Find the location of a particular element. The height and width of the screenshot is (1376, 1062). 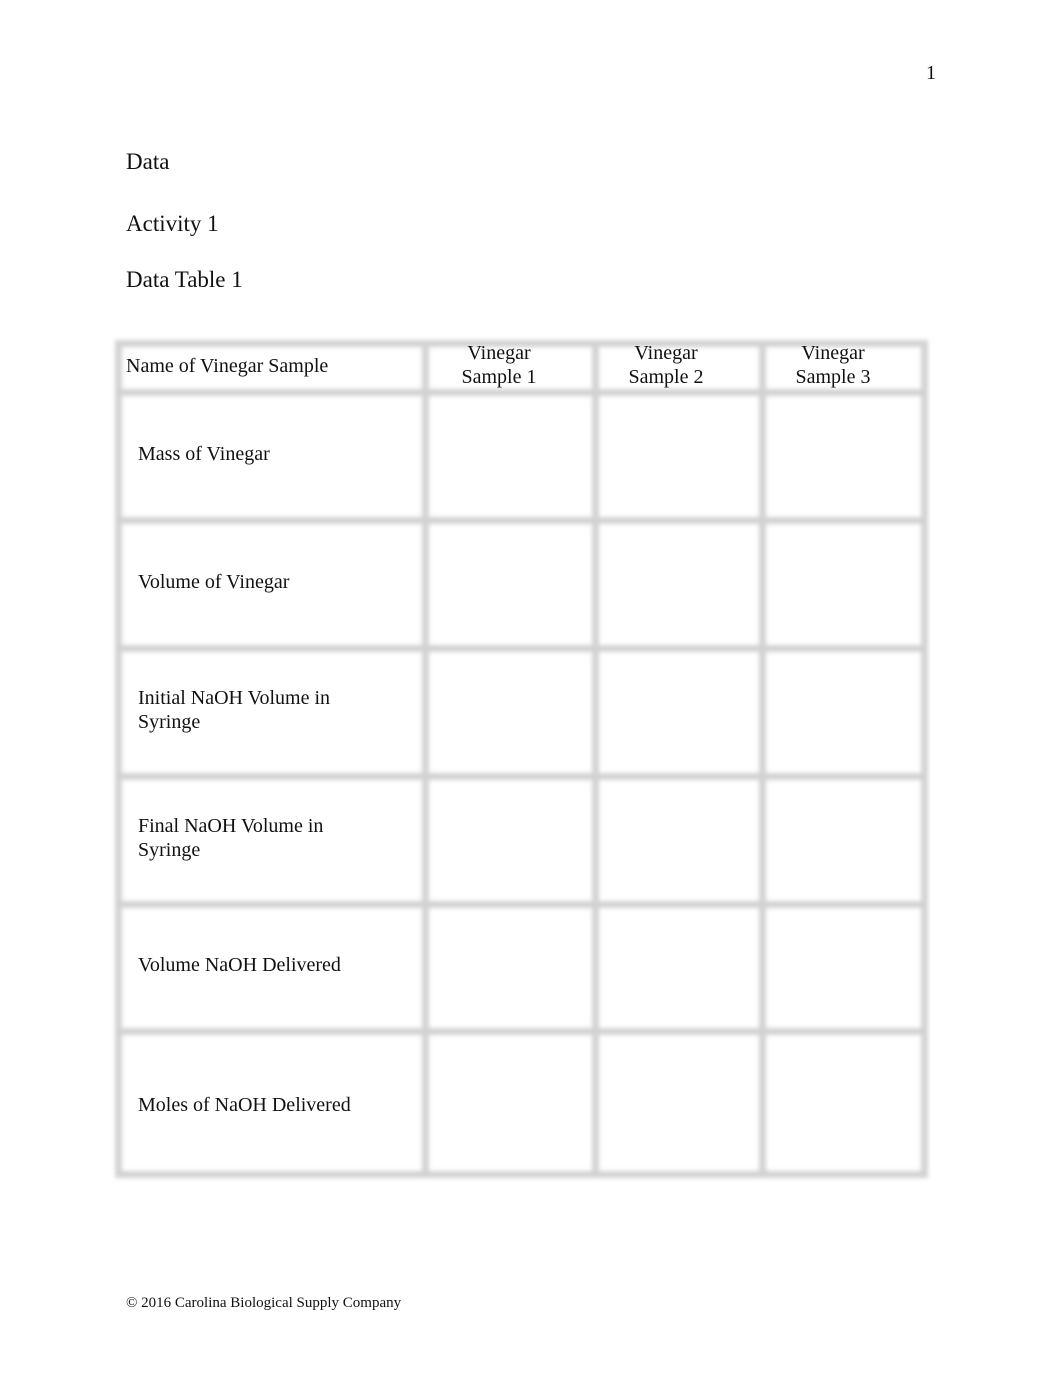

table-border-bottom is located at coordinates (521, 1174).